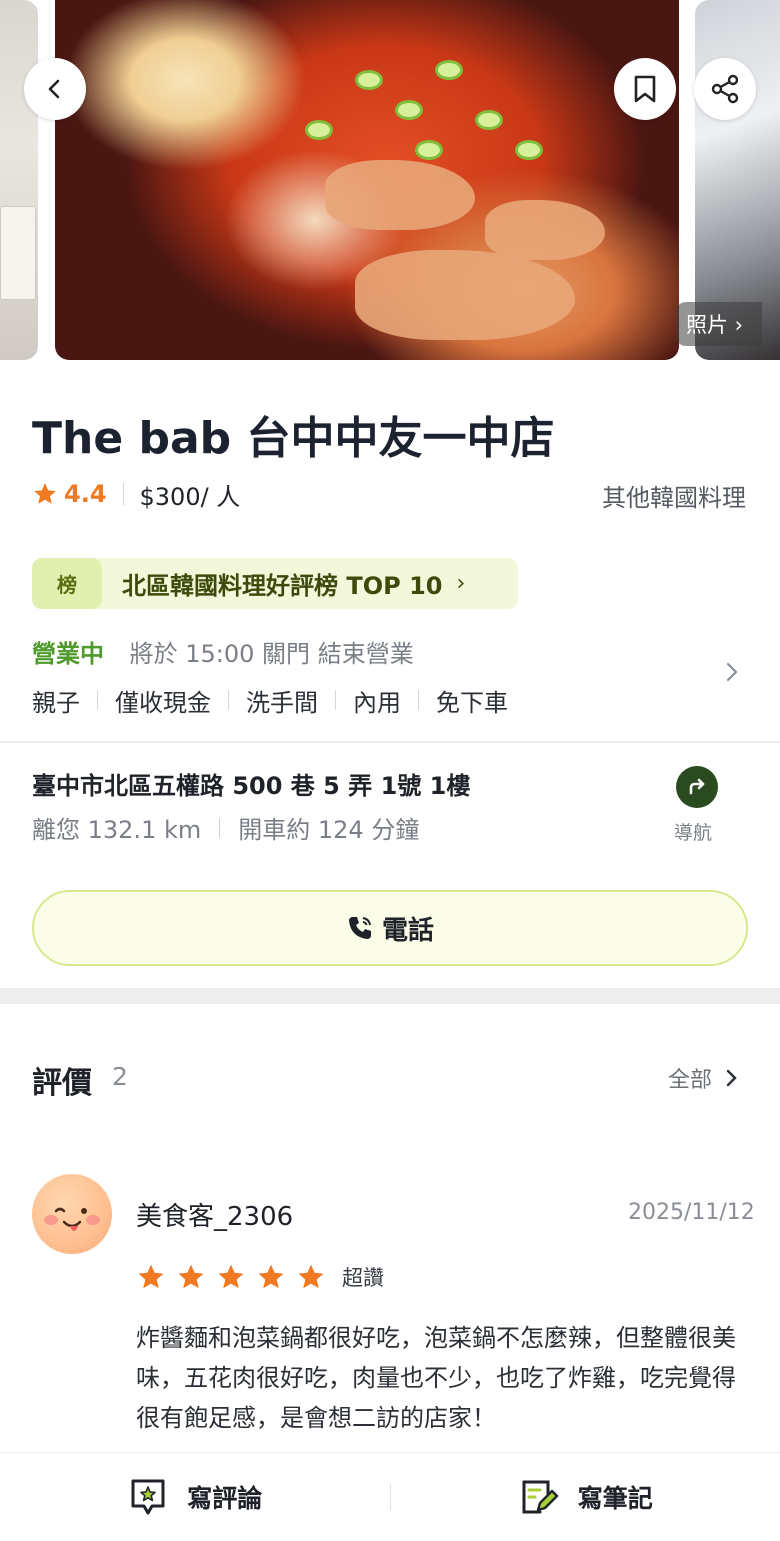  Describe the element at coordinates (282, 583) in the screenshot. I see `ranking-text: 北區韓國料理好評榜 TOP 10` at that location.